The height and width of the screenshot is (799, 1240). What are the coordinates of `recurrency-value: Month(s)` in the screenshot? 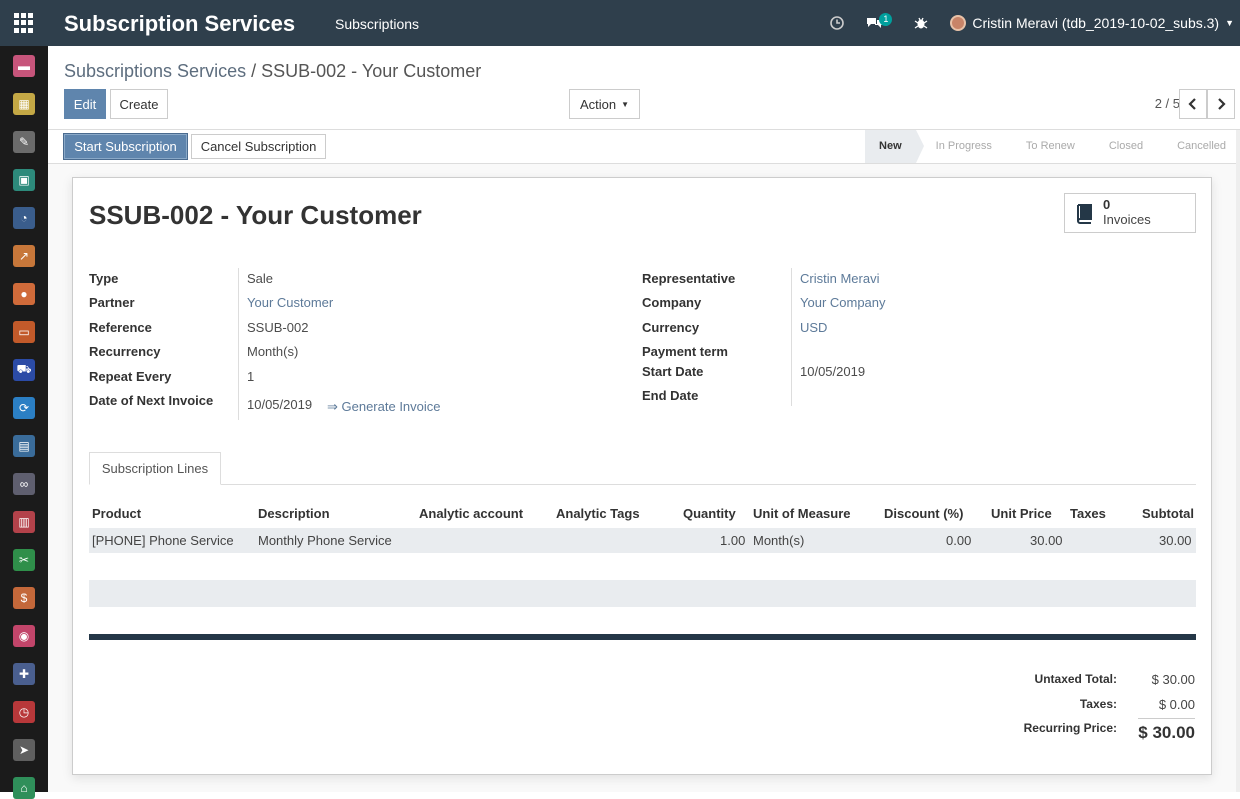 It's located at (273, 351).